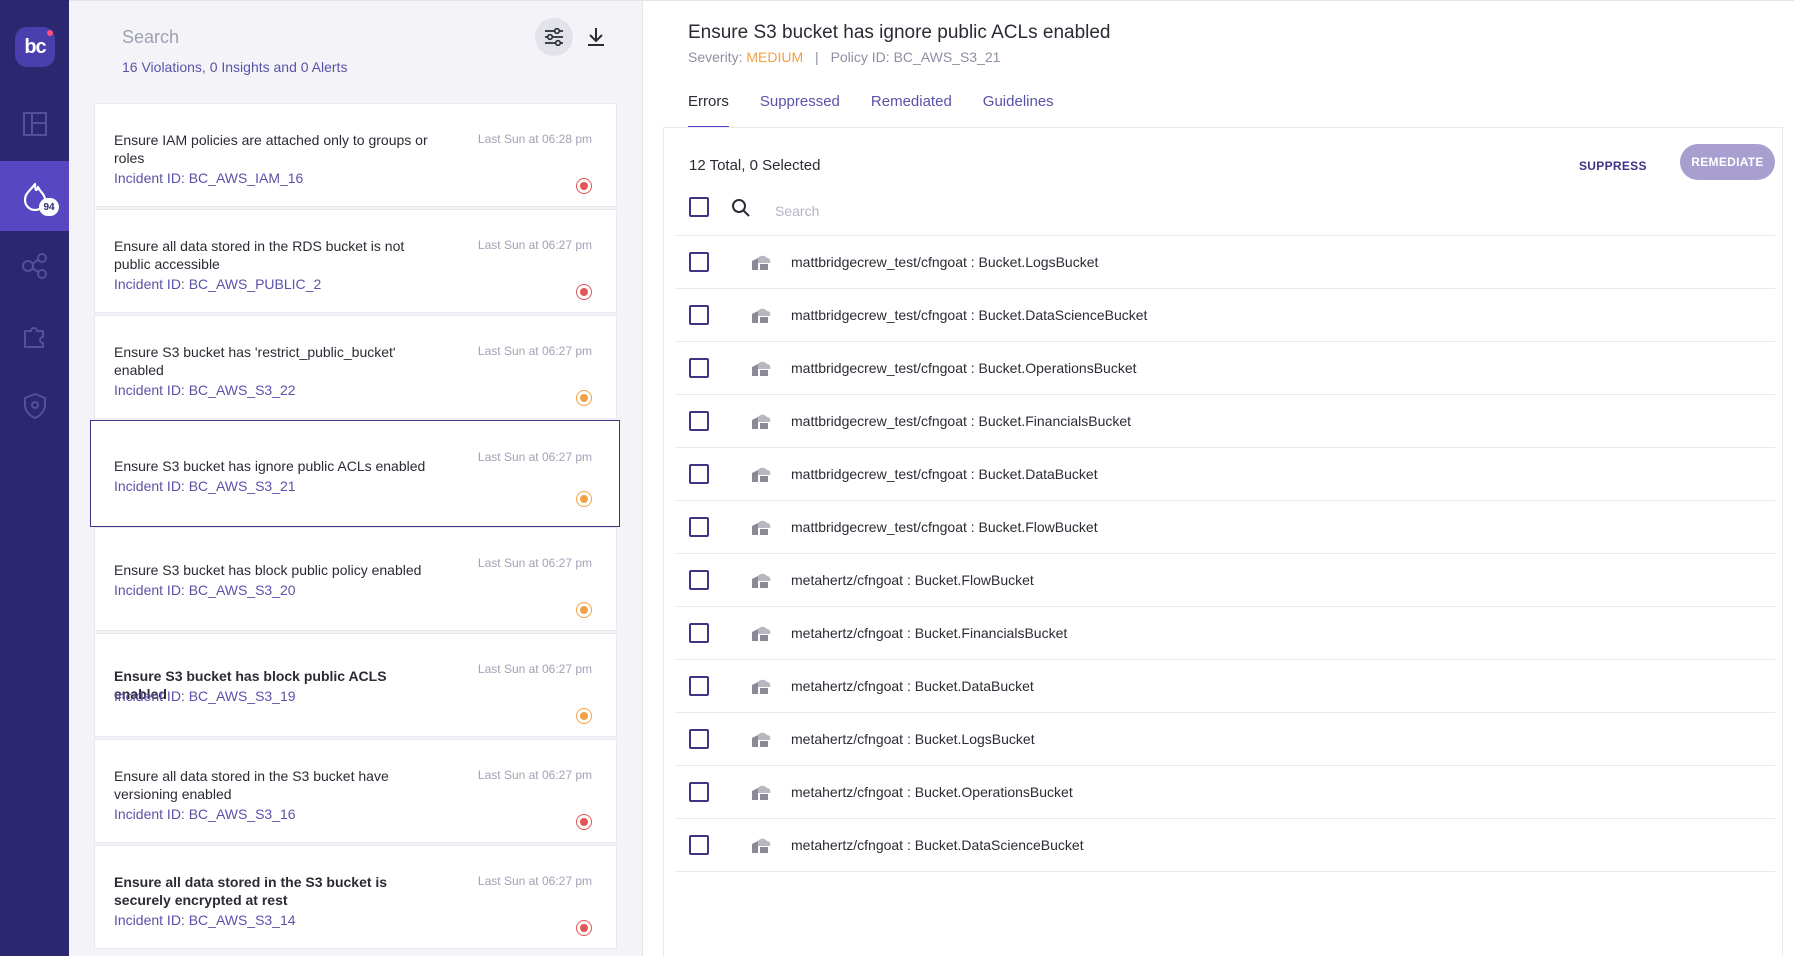 Image resolution: width=1794 pixels, height=956 pixels. What do you see at coordinates (797, 211) in the screenshot?
I see `resources-search-input: Search` at bounding box center [797, 211].